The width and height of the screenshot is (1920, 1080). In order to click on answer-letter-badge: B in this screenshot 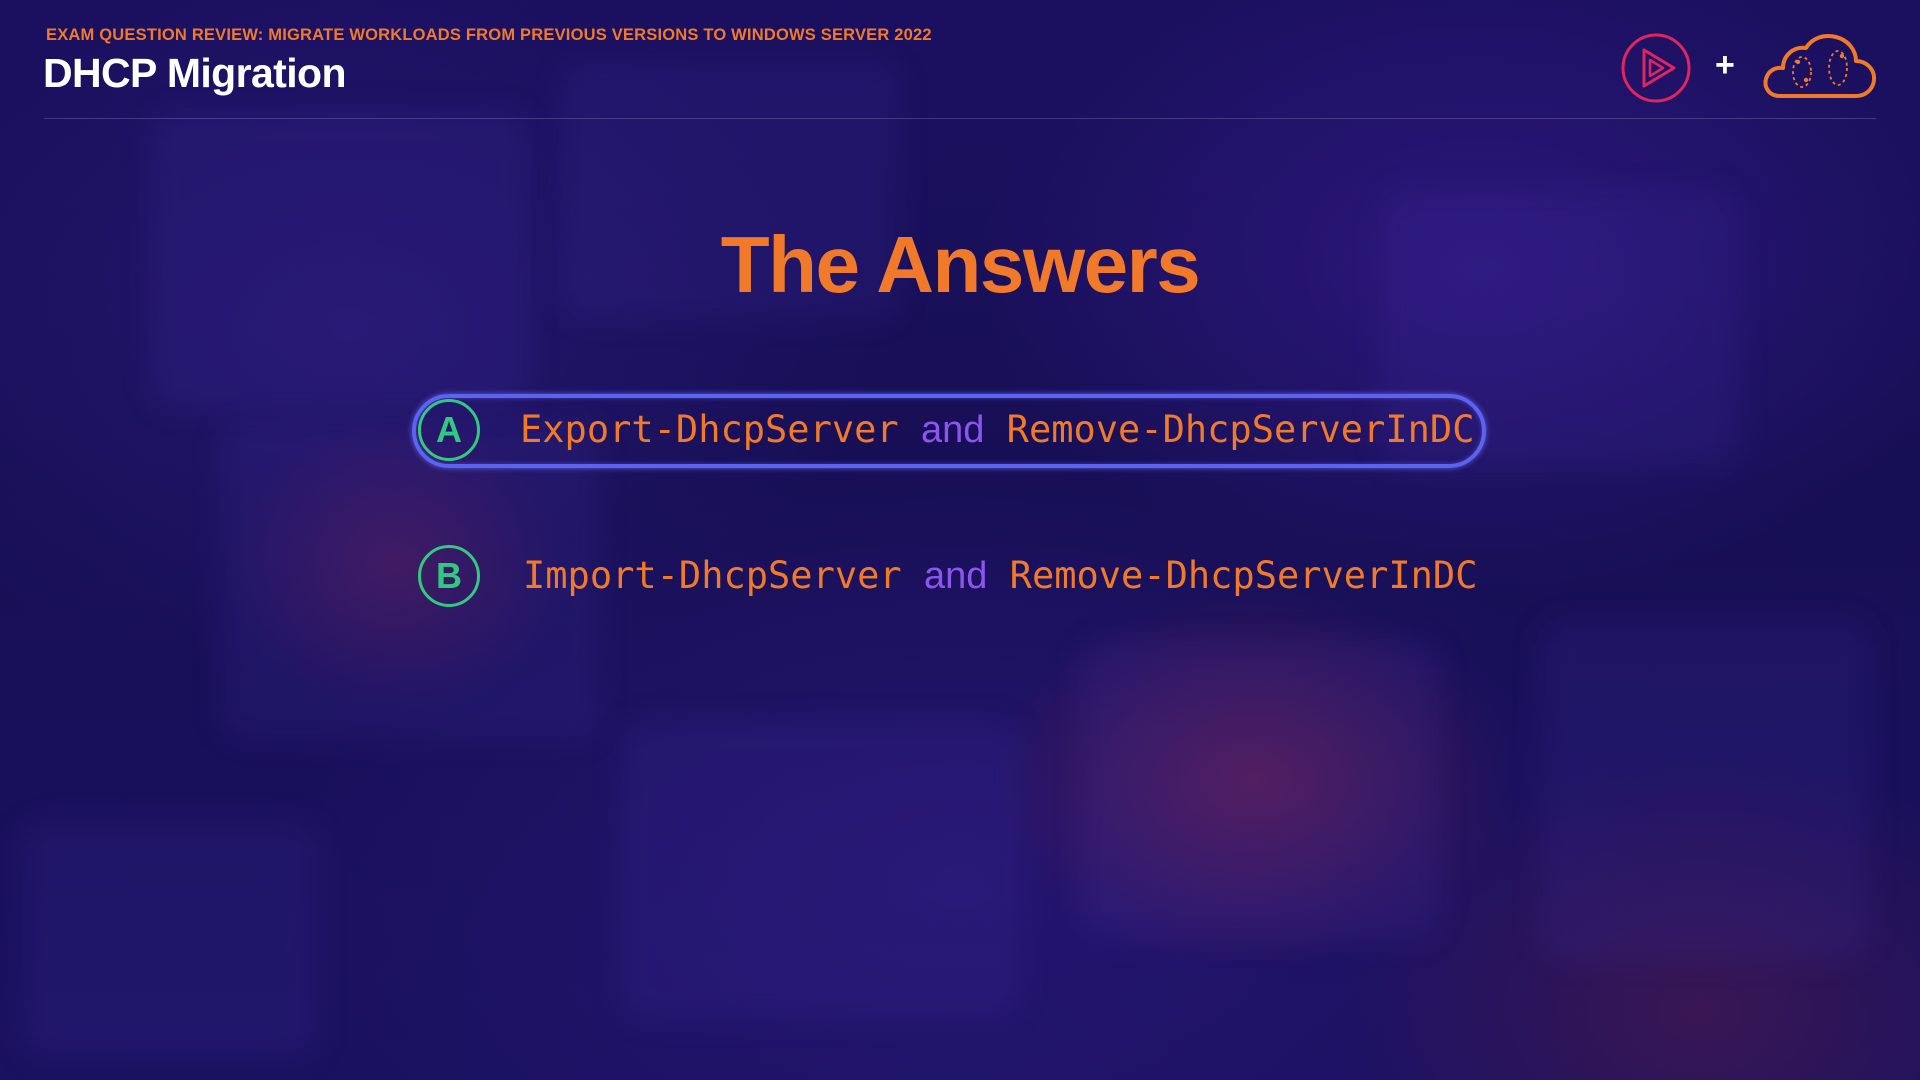, I will do `click(449, 576)`.